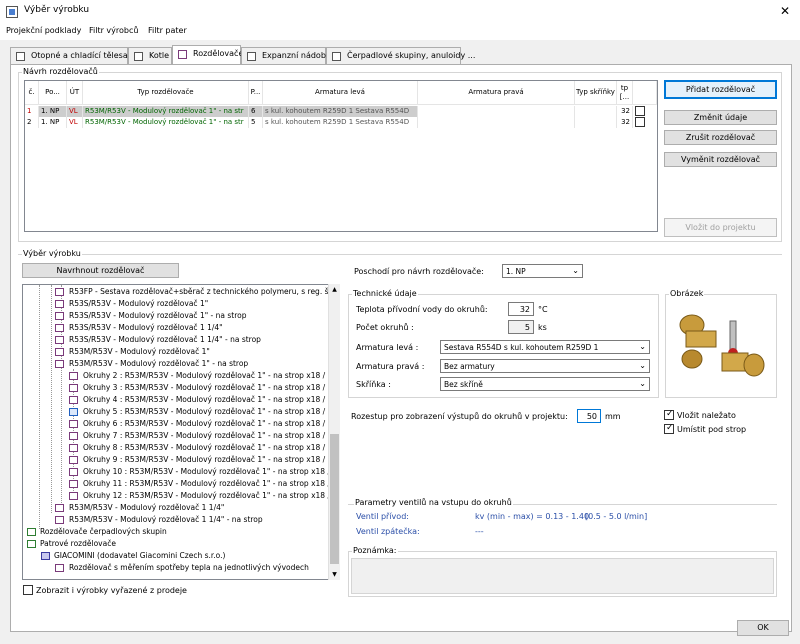 The width and height of the screenshot is (800, 644). What do you see at coordinates (720, 89) in the screenshot?
I see `add-manifold-button: Přidat rozdělovač` at bounding box center [720, 89].